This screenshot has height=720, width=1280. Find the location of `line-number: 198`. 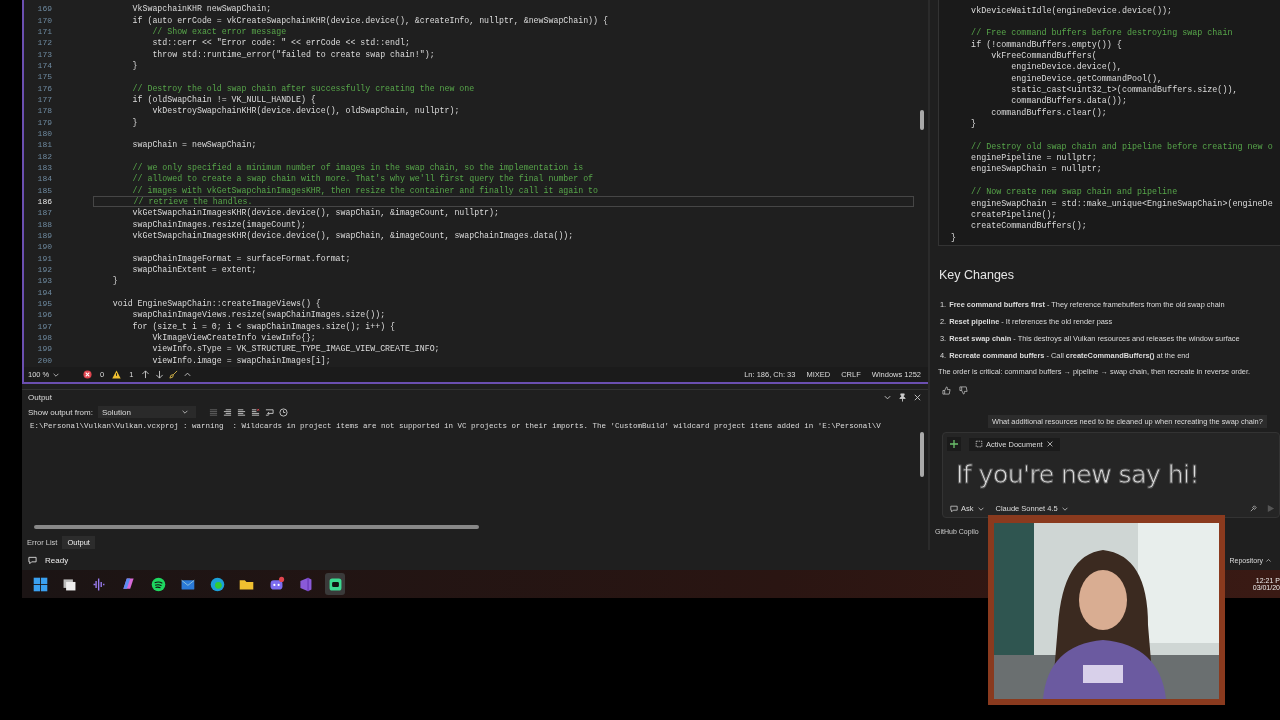

line-number: 198 is located at coordinates (44, 338).